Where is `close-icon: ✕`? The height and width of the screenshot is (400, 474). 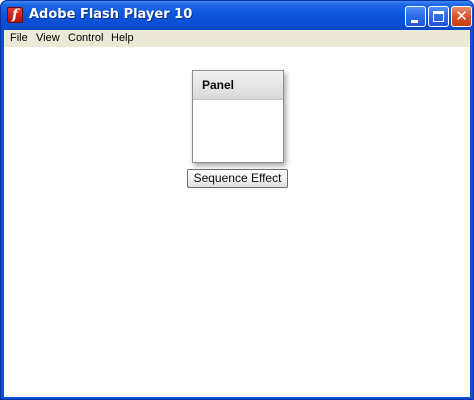 close-icon: ✕ is located at coordinates (461, 16).